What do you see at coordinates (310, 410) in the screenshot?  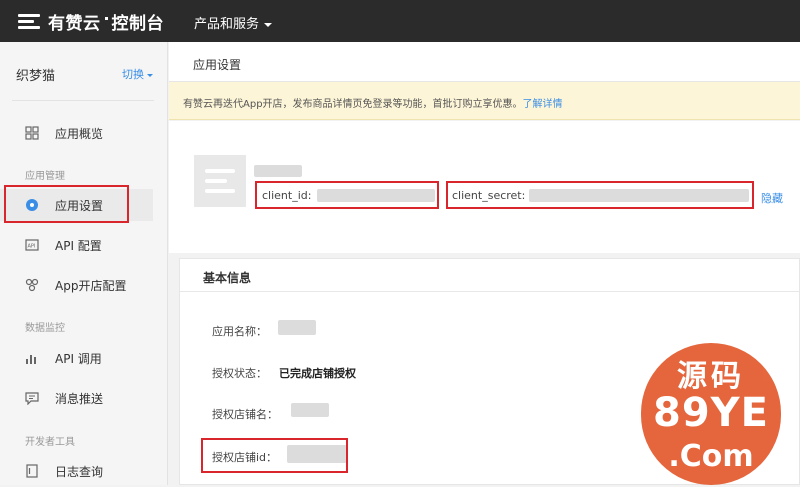 I see `store-name-value-redacted` at bounding box center [310, 410].